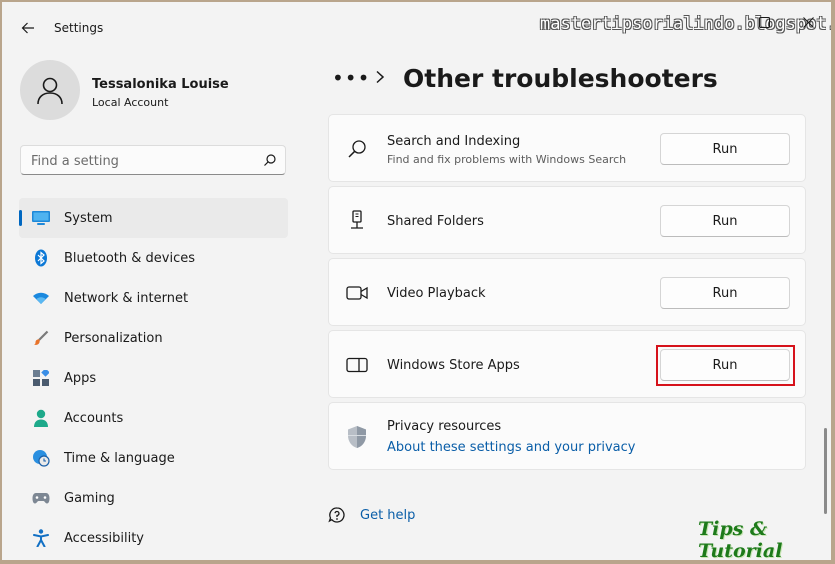  I want to click on sidebar-item-label: Accessibility, so click(104, 538).